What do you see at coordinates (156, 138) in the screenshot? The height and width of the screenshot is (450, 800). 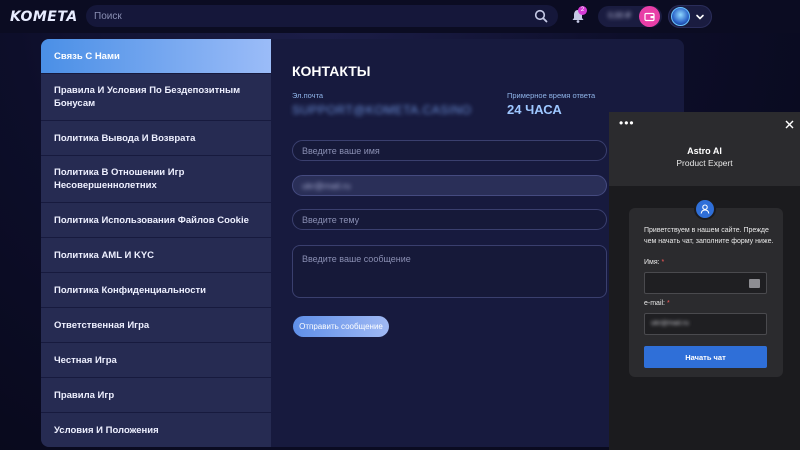 I see `sidebar-item-withdrawal: Политика Вывода И Возврата` at bounding box center [156, 138].